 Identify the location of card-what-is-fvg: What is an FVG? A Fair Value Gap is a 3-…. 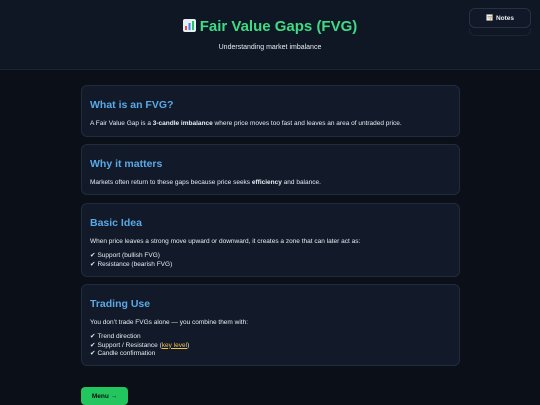
(270, 111).